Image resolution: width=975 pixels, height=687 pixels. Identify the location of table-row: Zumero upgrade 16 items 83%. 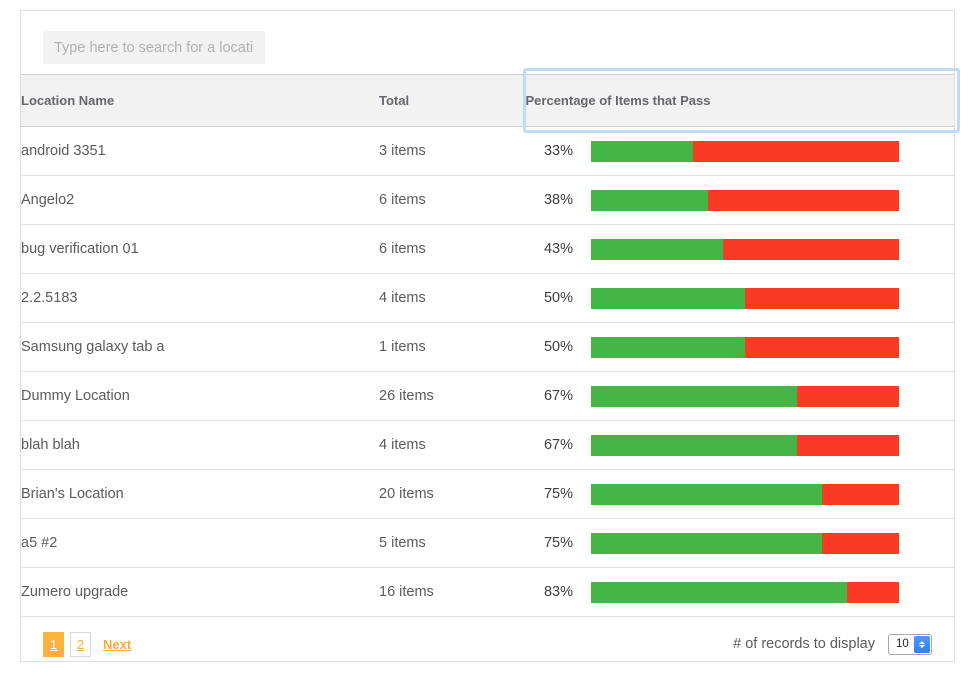
(487, 592).